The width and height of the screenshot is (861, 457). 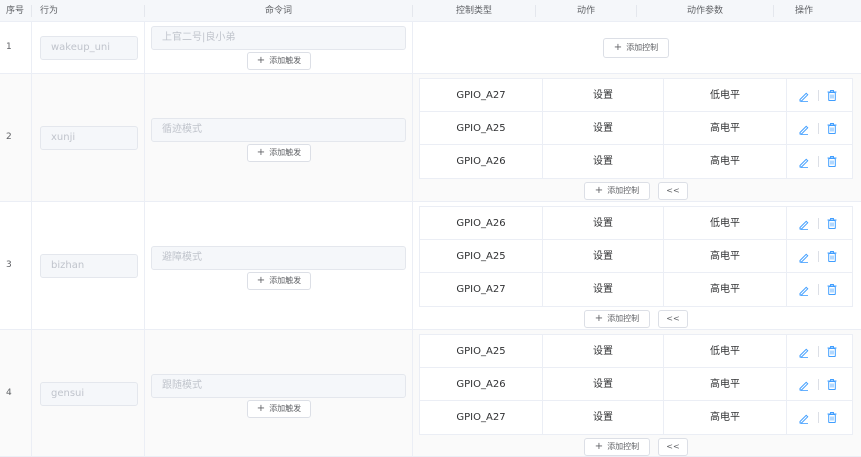 What do you see at coordinates (278, 130) in the screenshot?
I see `command-input: 循迹模式` at bounding box center [278, 130].